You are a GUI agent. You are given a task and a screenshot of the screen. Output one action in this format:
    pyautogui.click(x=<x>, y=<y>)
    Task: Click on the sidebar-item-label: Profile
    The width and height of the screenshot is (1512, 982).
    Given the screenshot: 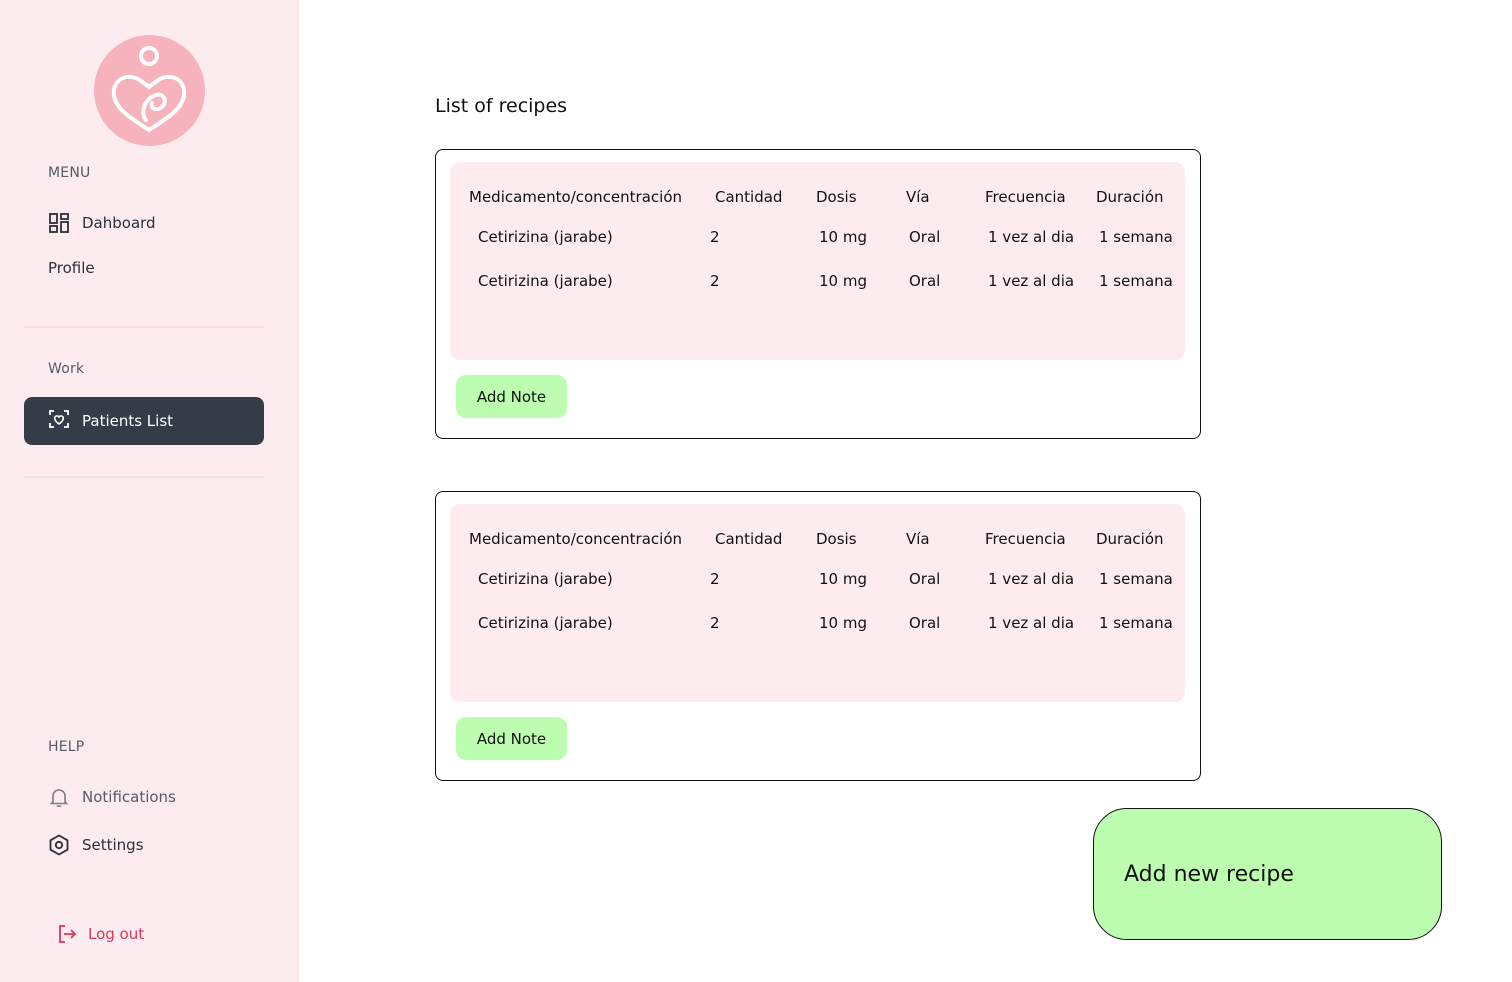 What is the action you would take?
    pyautogui.click(x=71, y=268)
    